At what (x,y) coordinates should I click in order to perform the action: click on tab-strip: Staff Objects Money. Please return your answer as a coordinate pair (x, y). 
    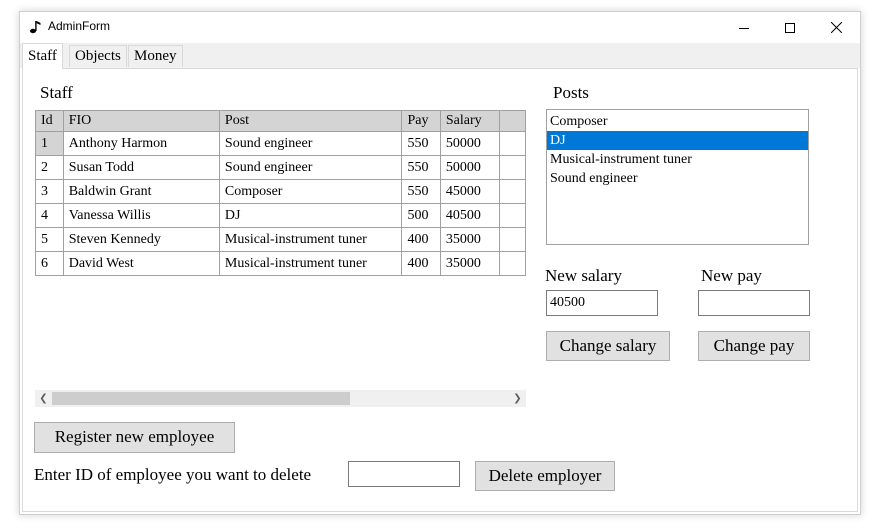
    Looking at the image, I should click on (440, 56).